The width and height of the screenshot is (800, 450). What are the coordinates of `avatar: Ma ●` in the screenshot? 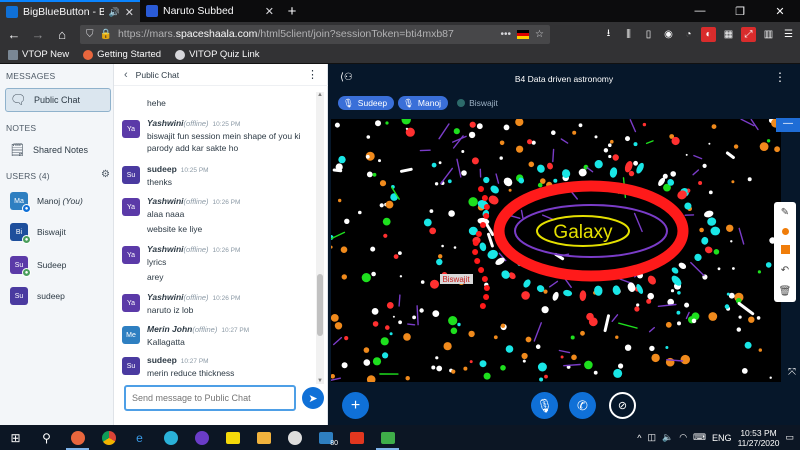 It's located at (20, 202).